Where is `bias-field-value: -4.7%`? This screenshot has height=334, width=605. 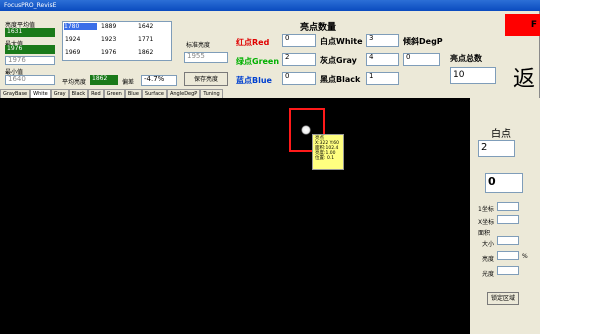
bias-field-value: -4.7% is located at coordinates (154, 79).